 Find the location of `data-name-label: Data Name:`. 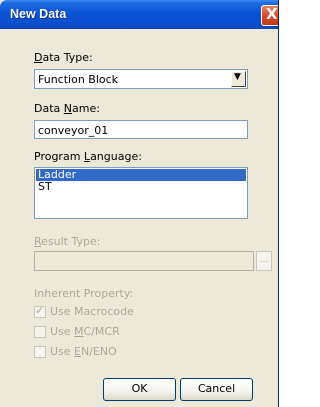

data-name-label: Data Name: is located at coordinates (67, 108).